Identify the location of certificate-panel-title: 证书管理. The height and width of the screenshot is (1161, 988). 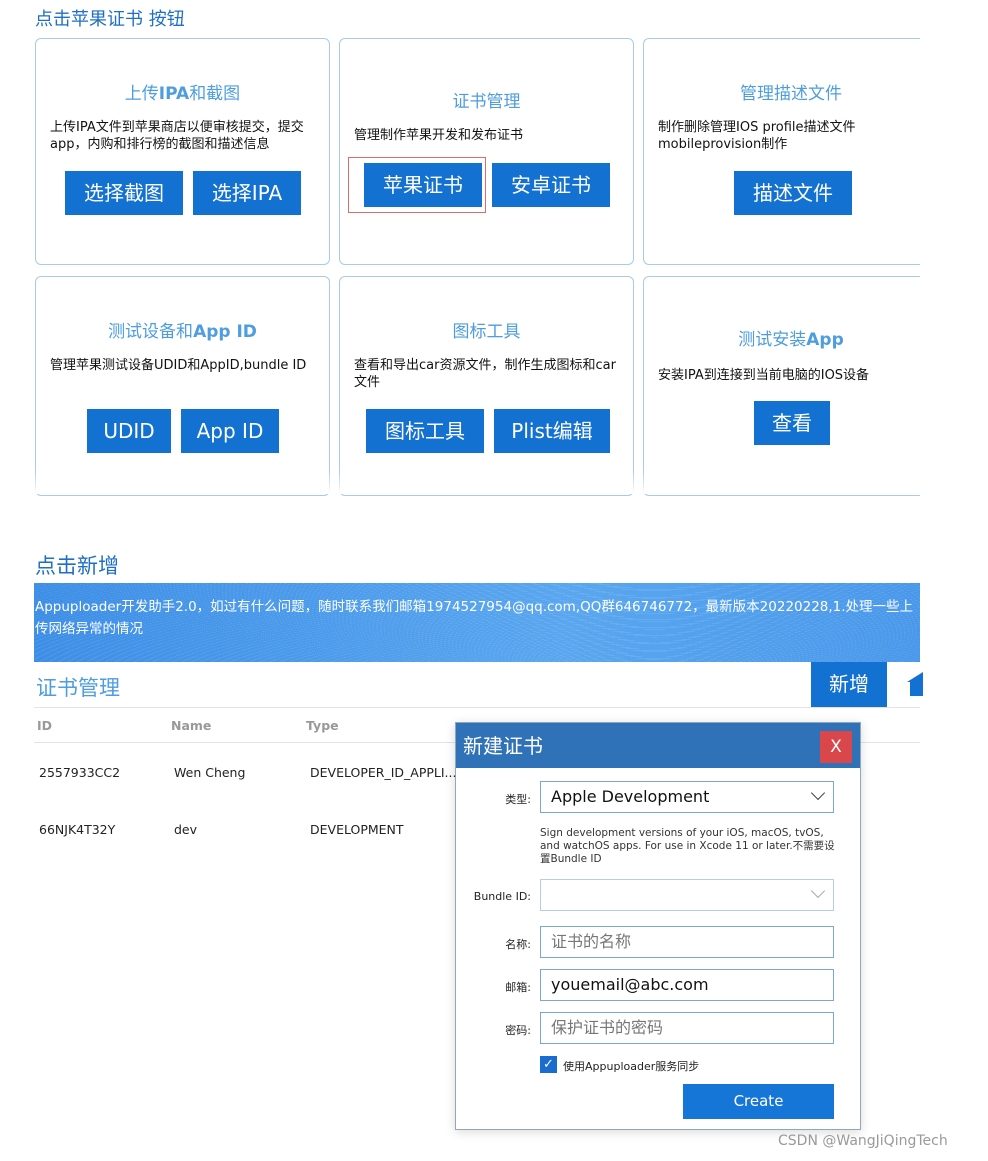
(78, 688).